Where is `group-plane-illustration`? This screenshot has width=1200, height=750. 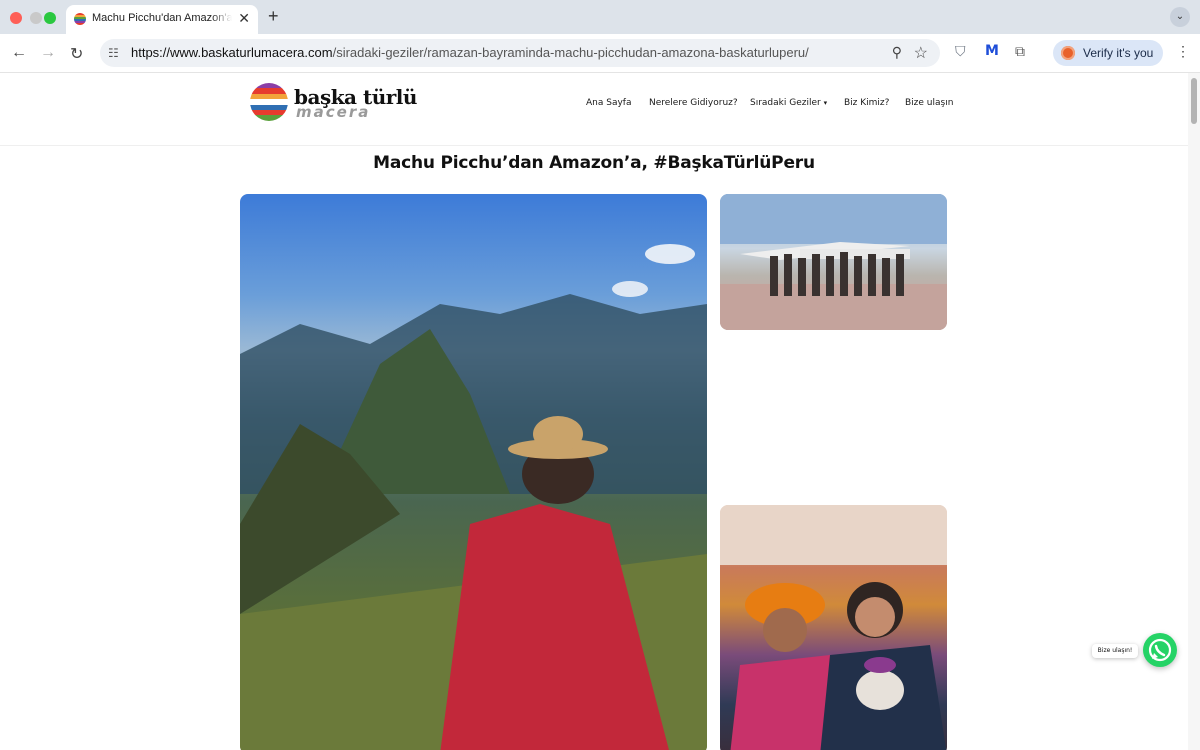
group-plane-illustration is located at coordinates (833, 262).